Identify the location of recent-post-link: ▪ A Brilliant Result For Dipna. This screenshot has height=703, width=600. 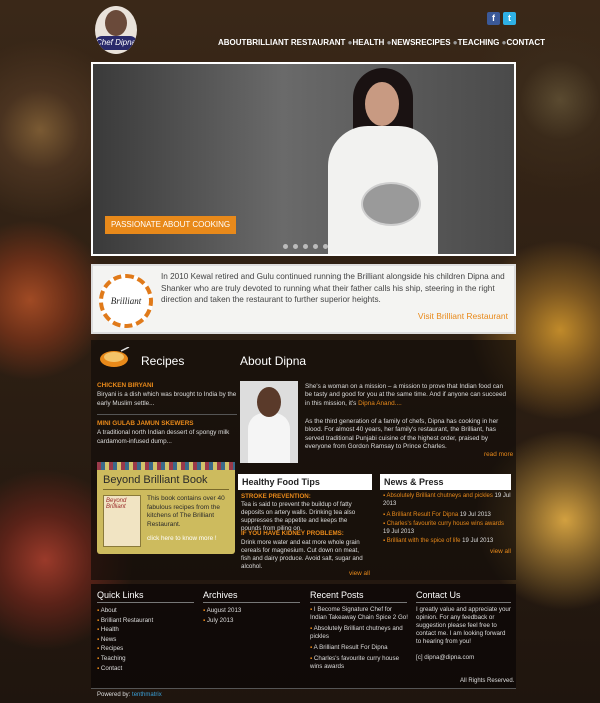
(359, 648).